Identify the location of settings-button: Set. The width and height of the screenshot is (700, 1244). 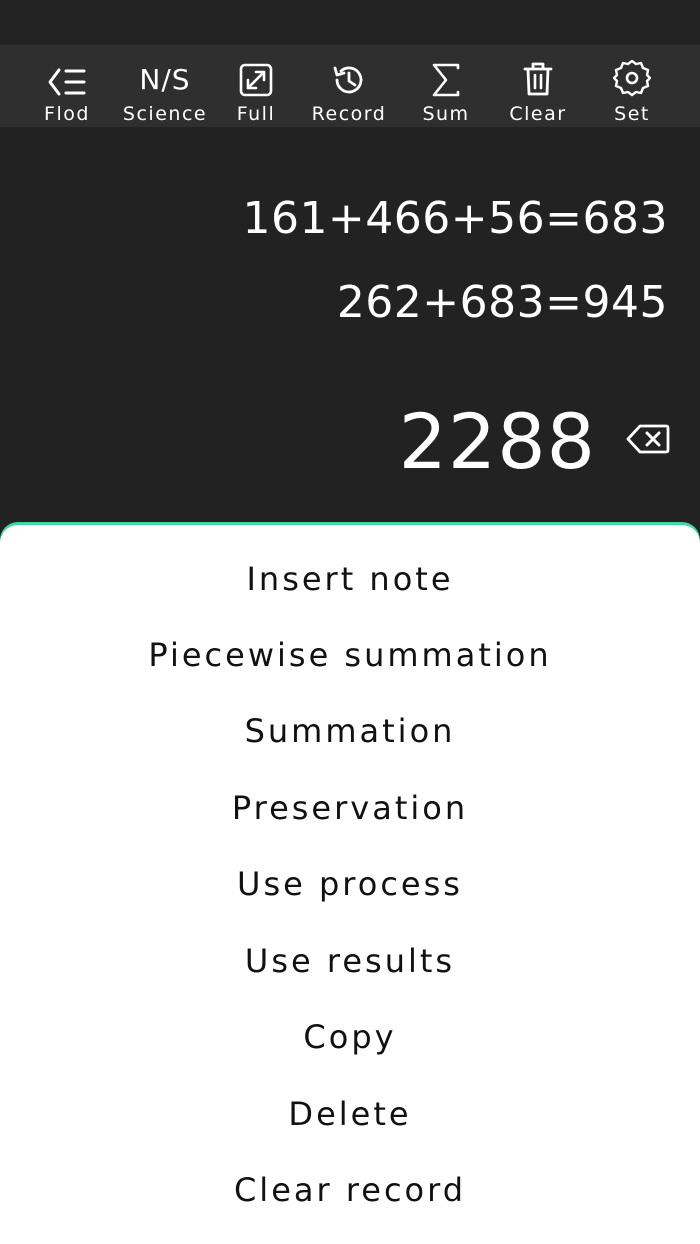
(632, 86).